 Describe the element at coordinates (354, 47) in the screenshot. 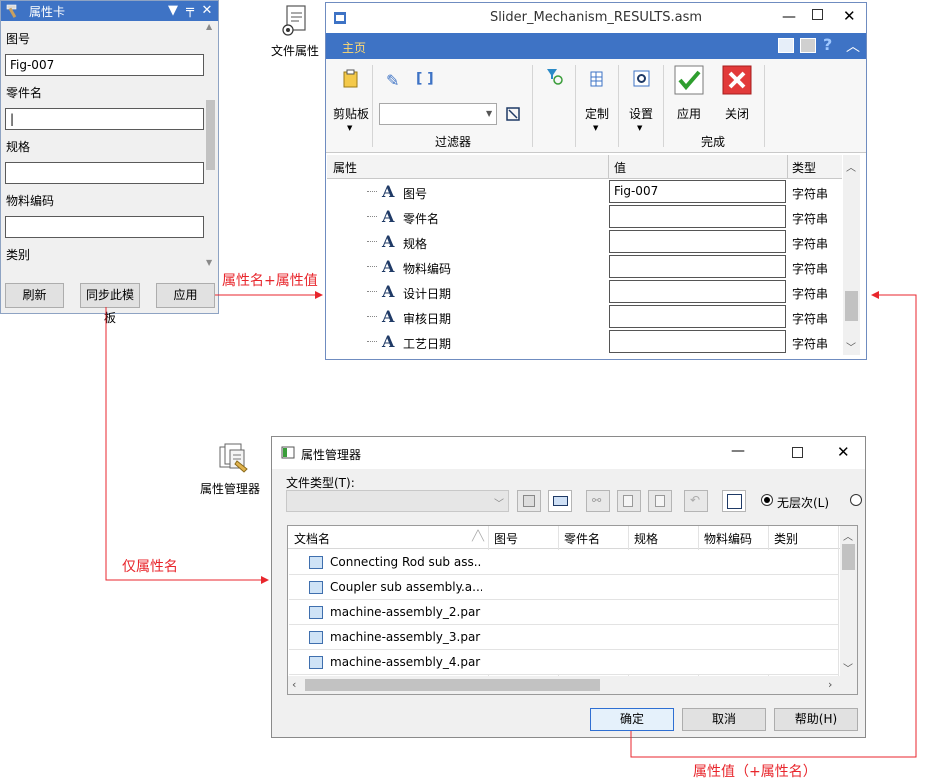

I see `tab-home: 主页` at that location.